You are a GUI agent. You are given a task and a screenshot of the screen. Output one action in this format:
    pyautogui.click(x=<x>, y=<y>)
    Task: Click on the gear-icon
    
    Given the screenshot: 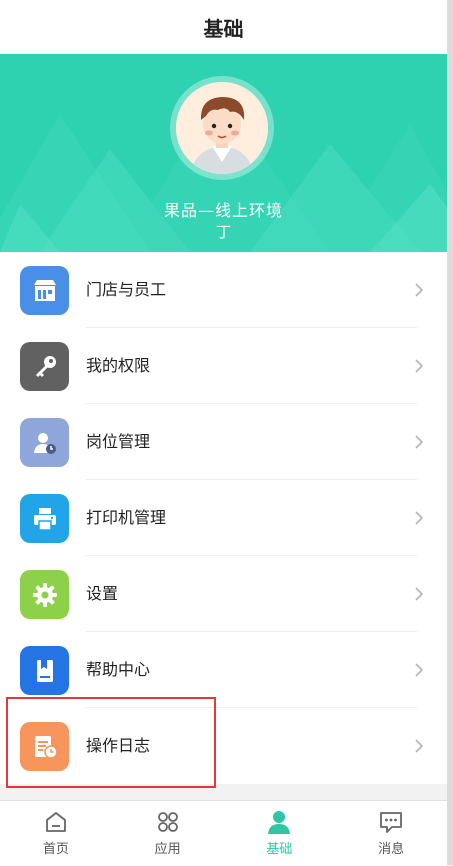 What is the action you would take?
    pyautogui.click(x=44, y=594)
    